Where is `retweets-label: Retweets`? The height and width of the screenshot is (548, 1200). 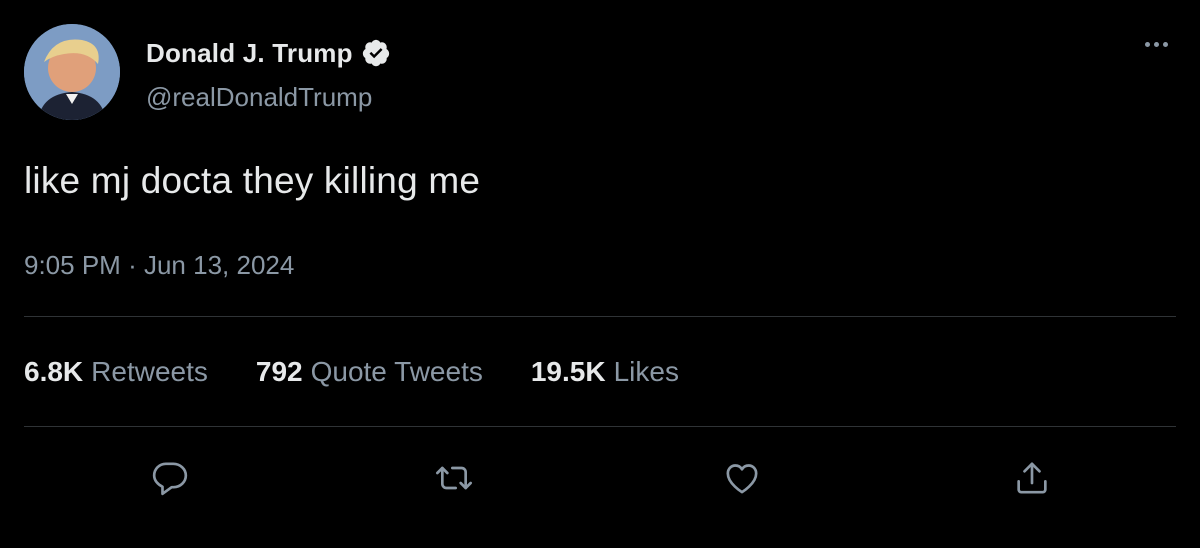 retweets-label: Retweets is located at coordinates (149, 371).